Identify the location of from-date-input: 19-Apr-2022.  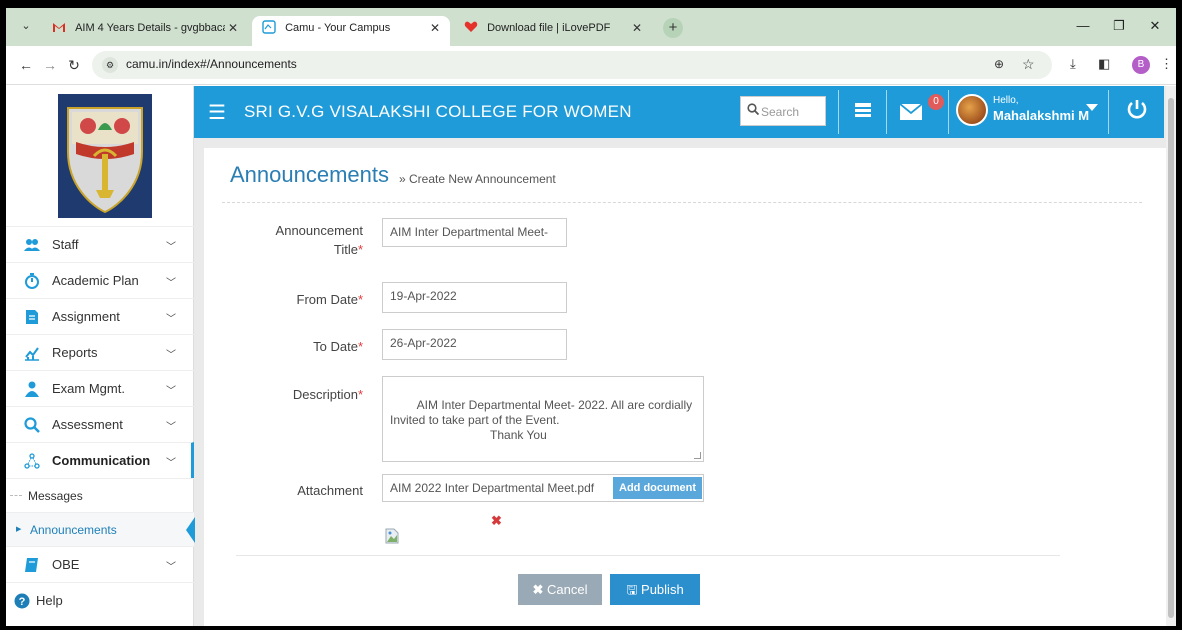
(474, 297).